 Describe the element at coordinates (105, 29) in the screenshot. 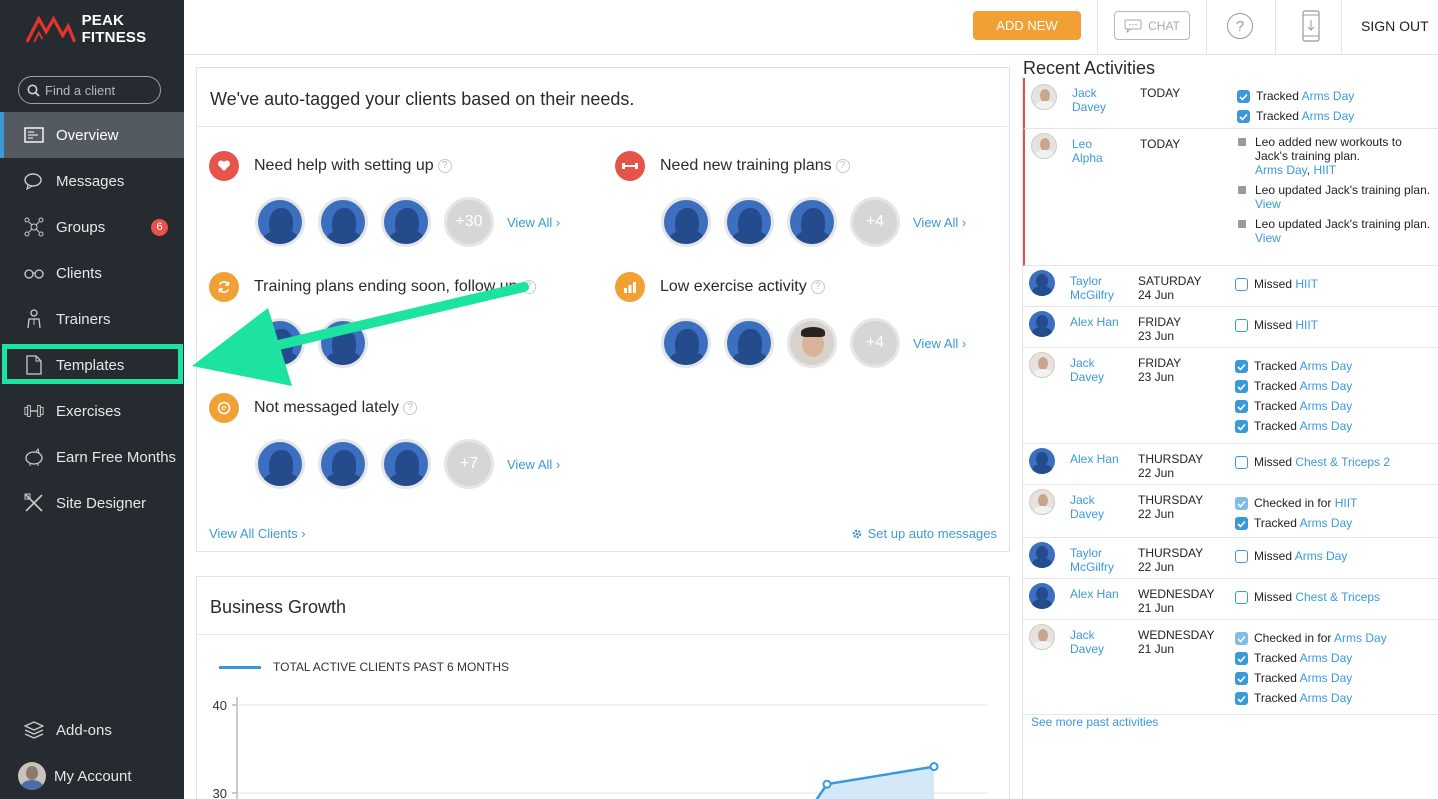

I see `brand-logo: PEAK FITNESS` at that location.